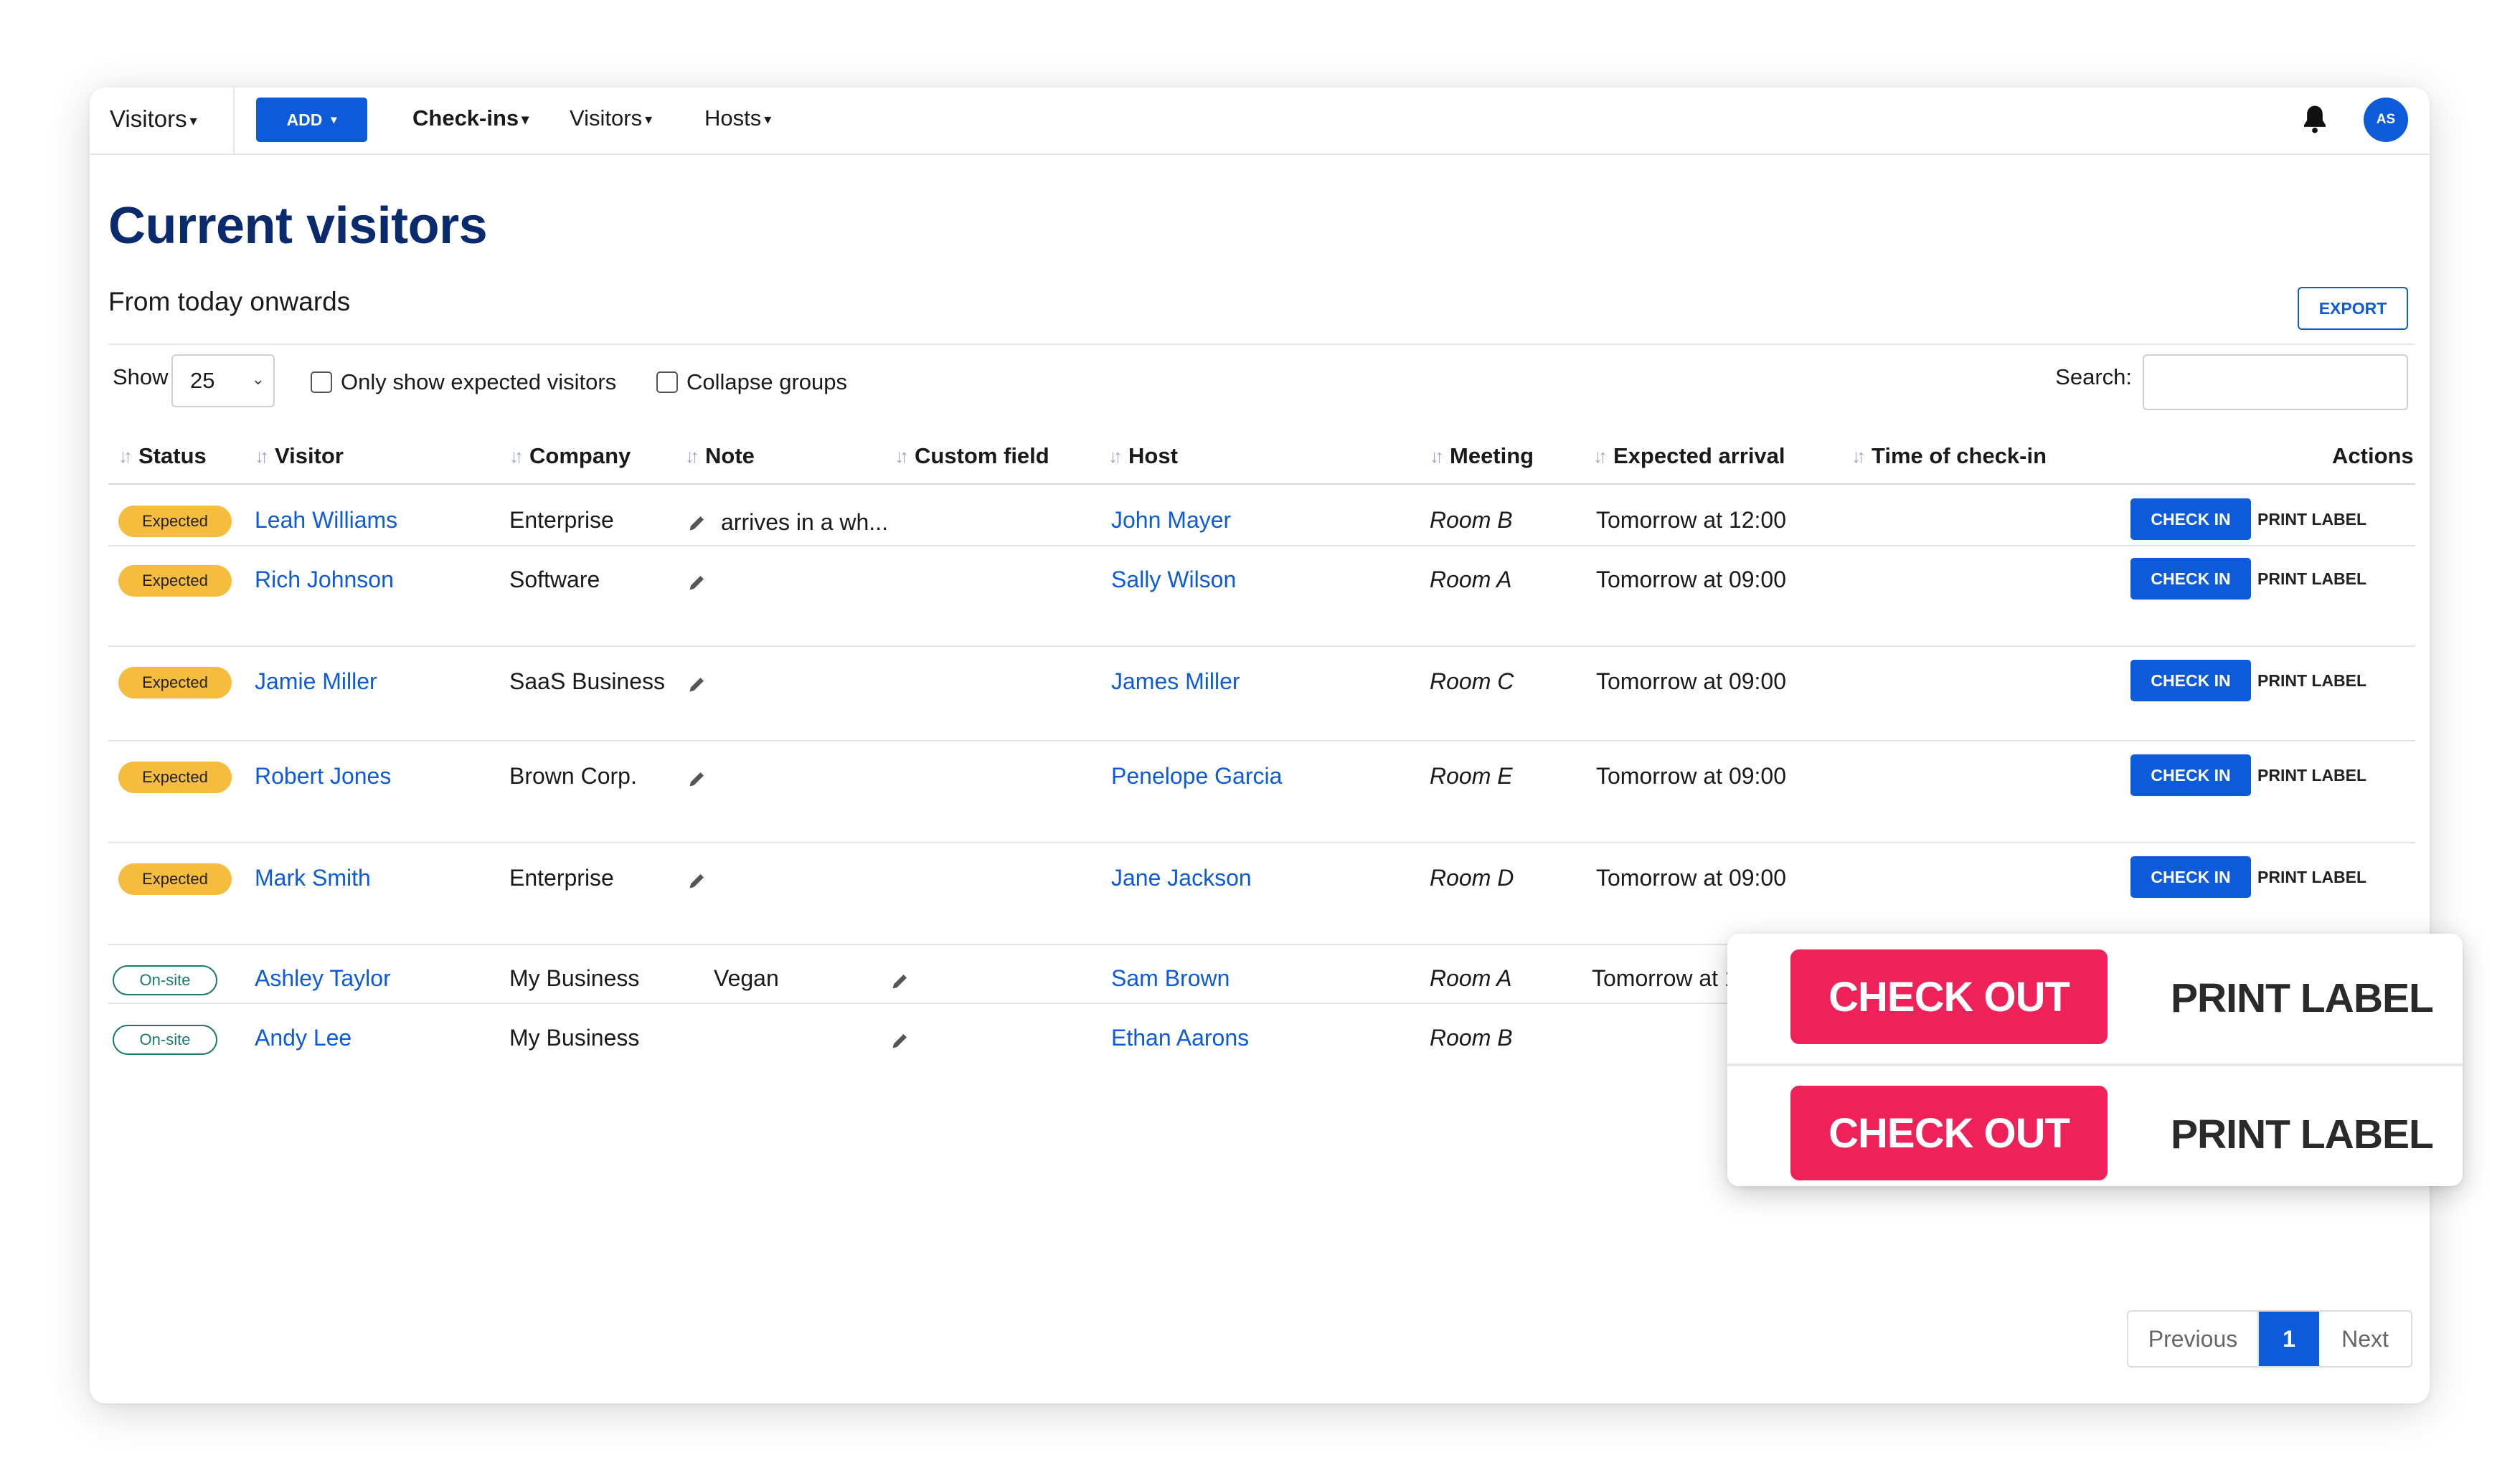 The width and height of the screenshot is (2520, 1483). What do you see at coordinates (1181, 878) in the screenshot?
I see `host-link: Jane Jackson` at bounding box center [1181, 878].